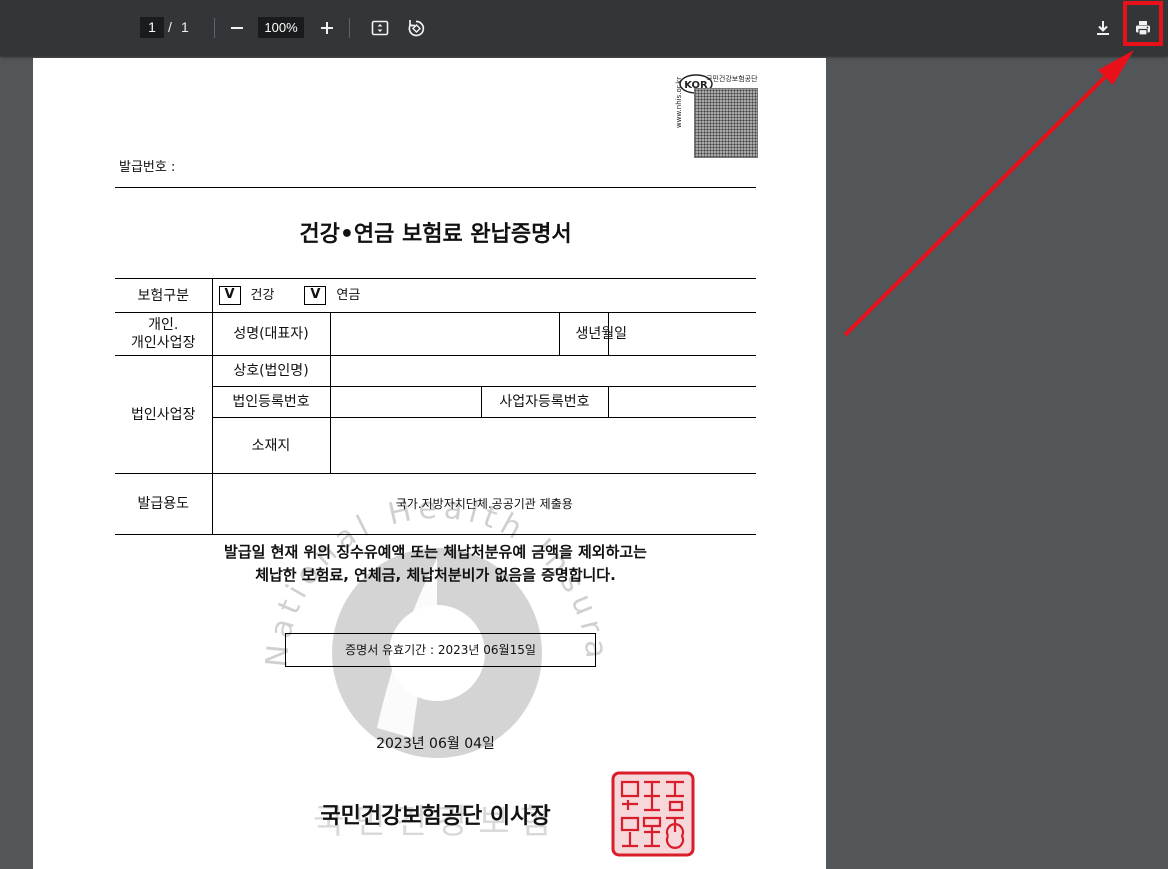 The height and width of the screenshot is (869, 1168). I want to click on purpose-value: 국가.지방자치단체.공공기관 제출용, so click(484, 504).